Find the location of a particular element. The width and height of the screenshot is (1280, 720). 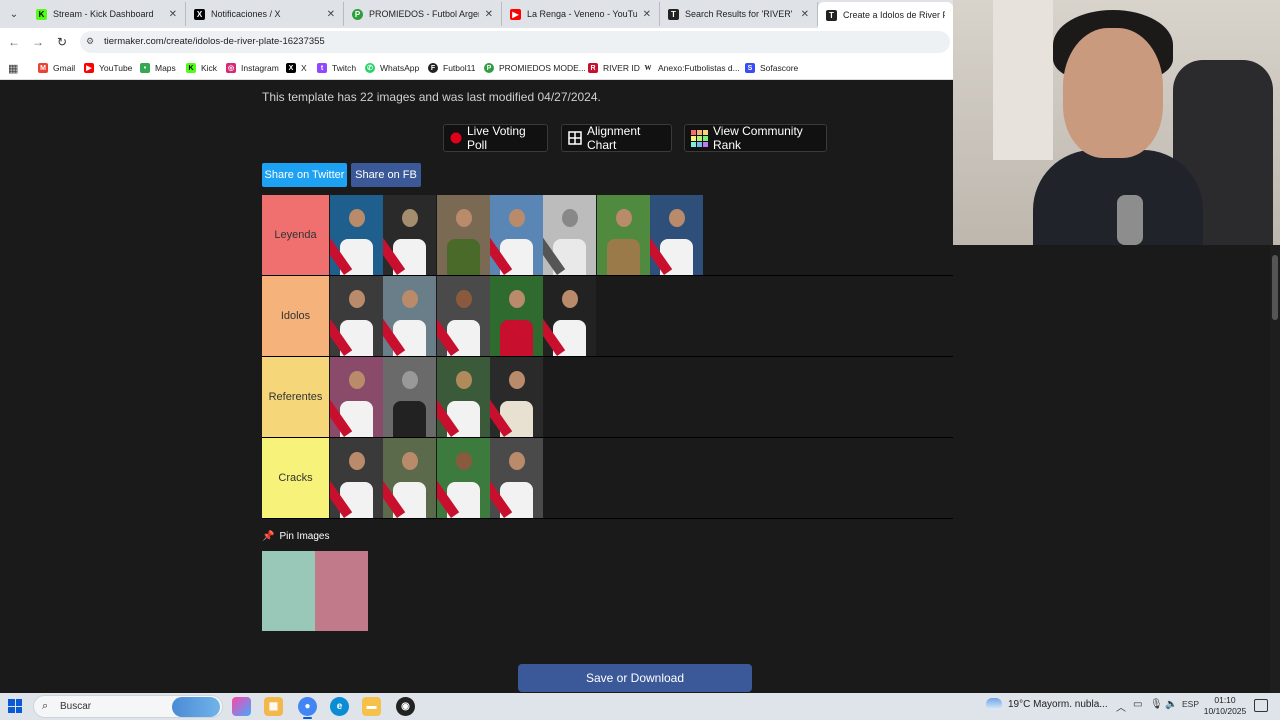

tab-title: Stream - Kick Dashboard is located at coordinates (103, 14).